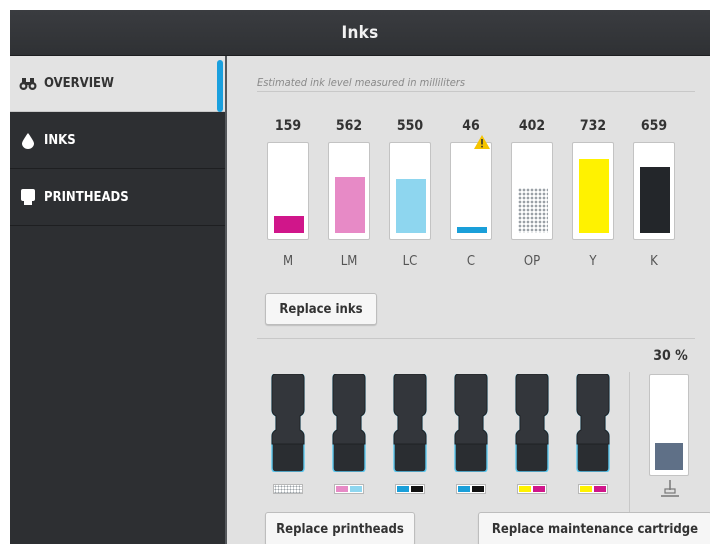 The height and width of the screenshot is (544, 720). What do you see at coordinates (410, 126) in the screenshot?
I see `ink-level-value: 550` at bounding box center [410, 126].